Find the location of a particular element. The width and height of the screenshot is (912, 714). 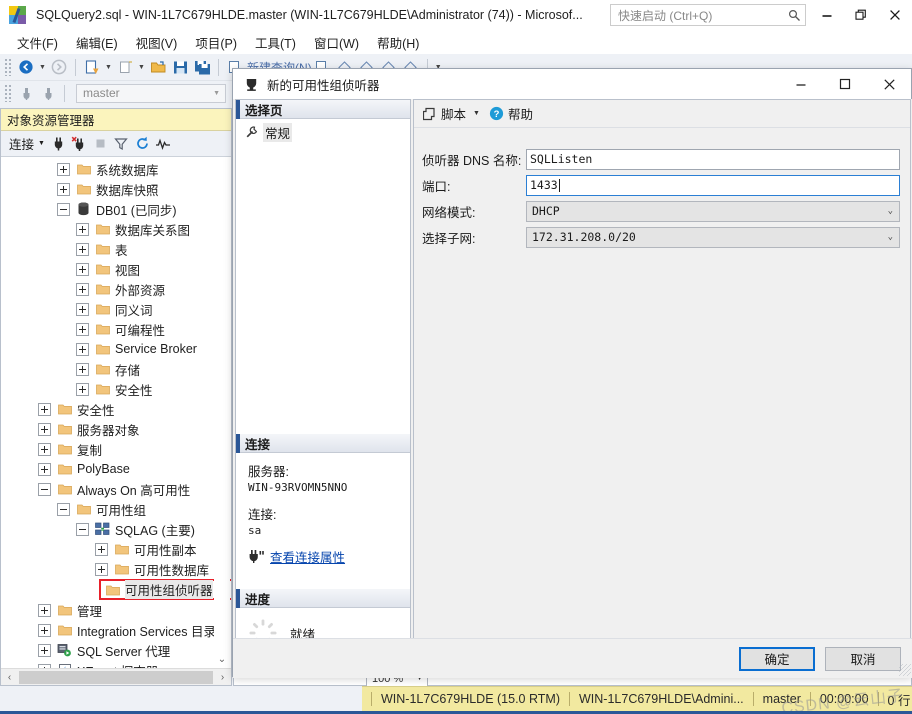

help-button: ? 帮助 is located at coordinates (511, 113).